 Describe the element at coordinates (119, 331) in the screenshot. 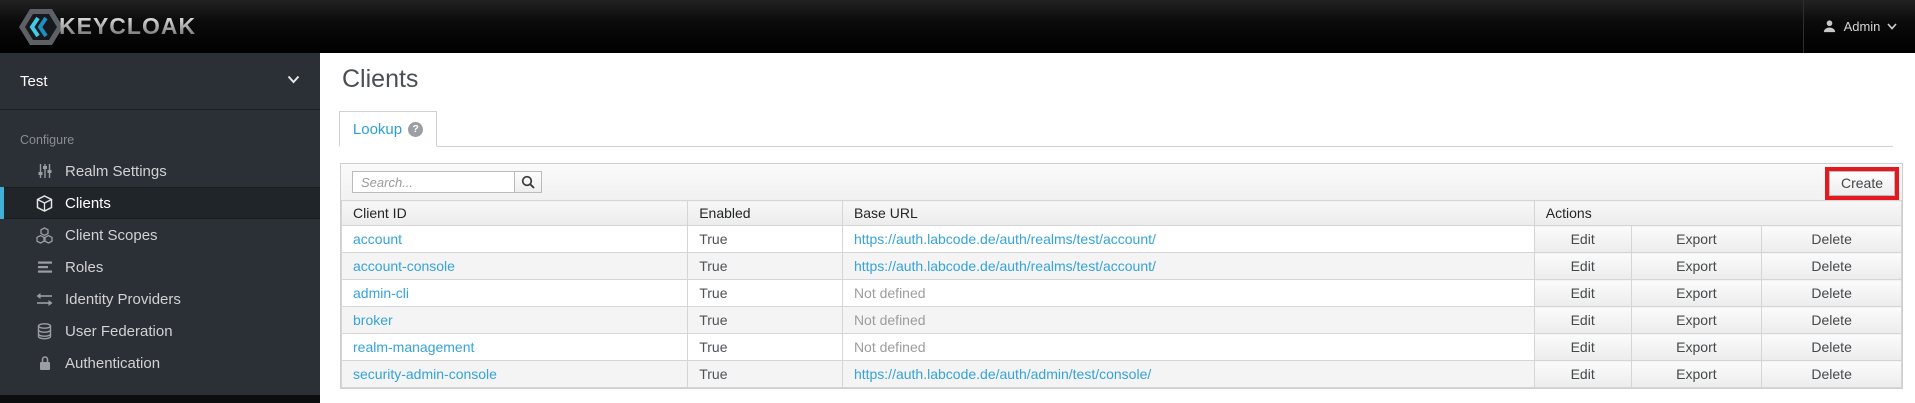

I see `sidebar-item-label: User Federation` at that location.